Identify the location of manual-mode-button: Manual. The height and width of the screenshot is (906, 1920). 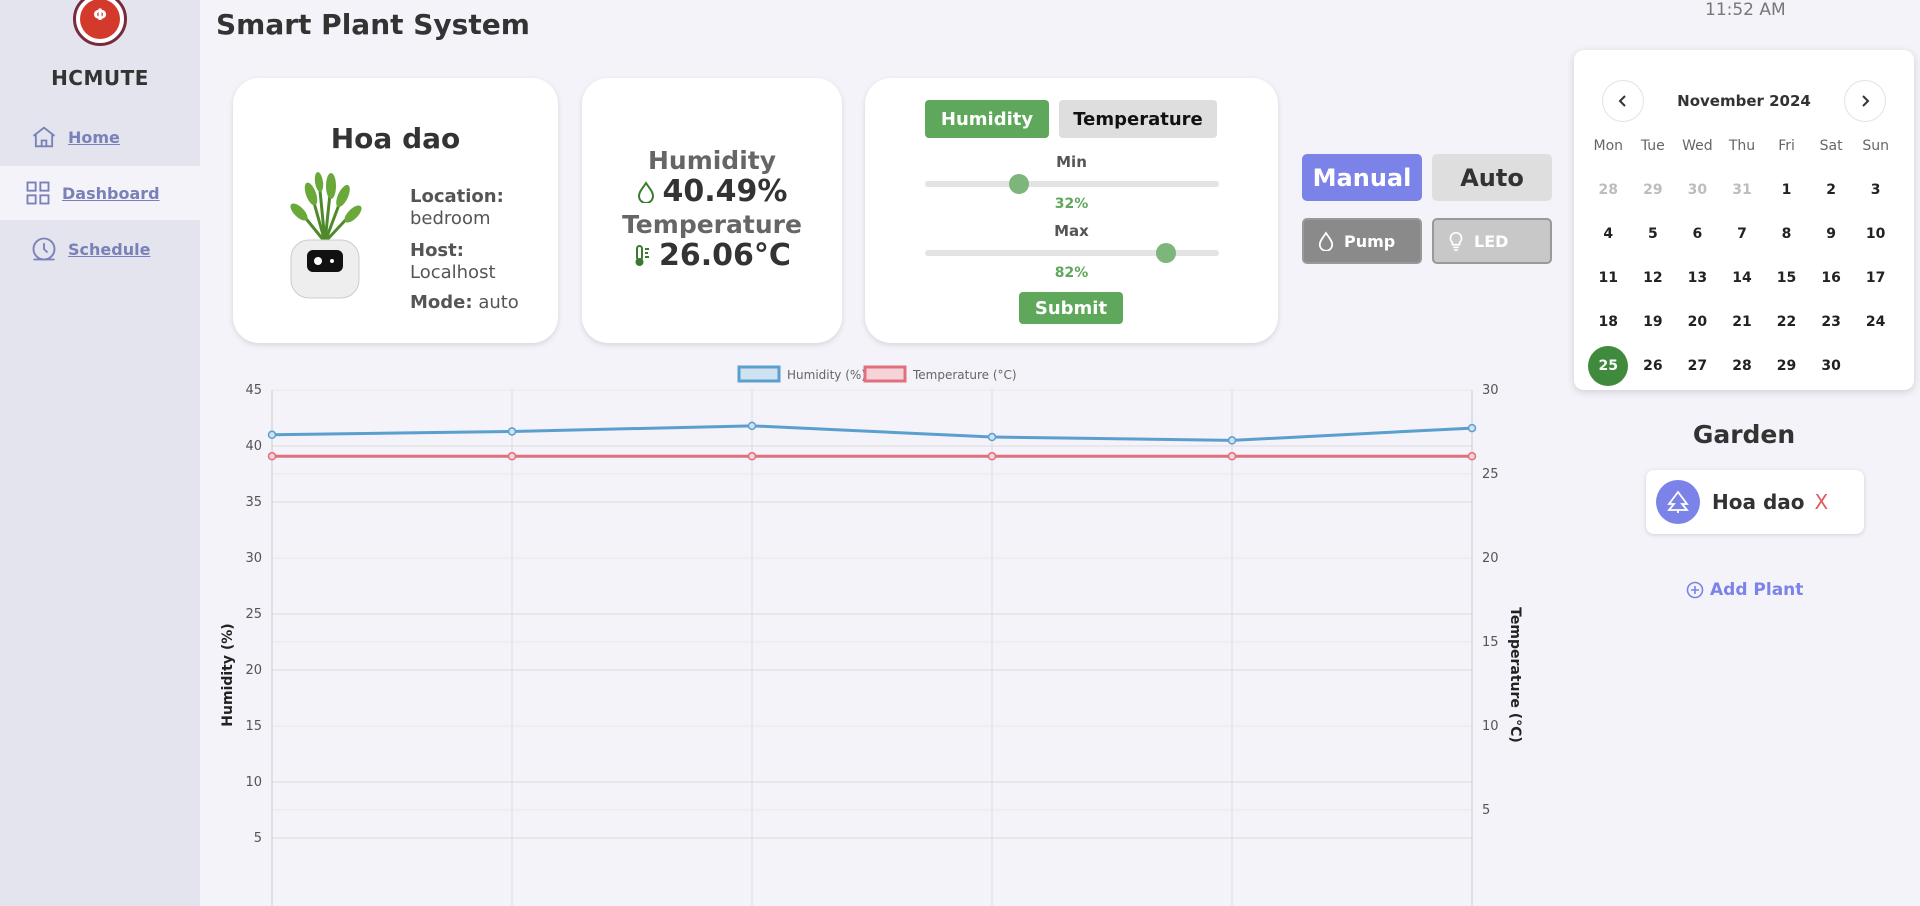
(1362, 177).